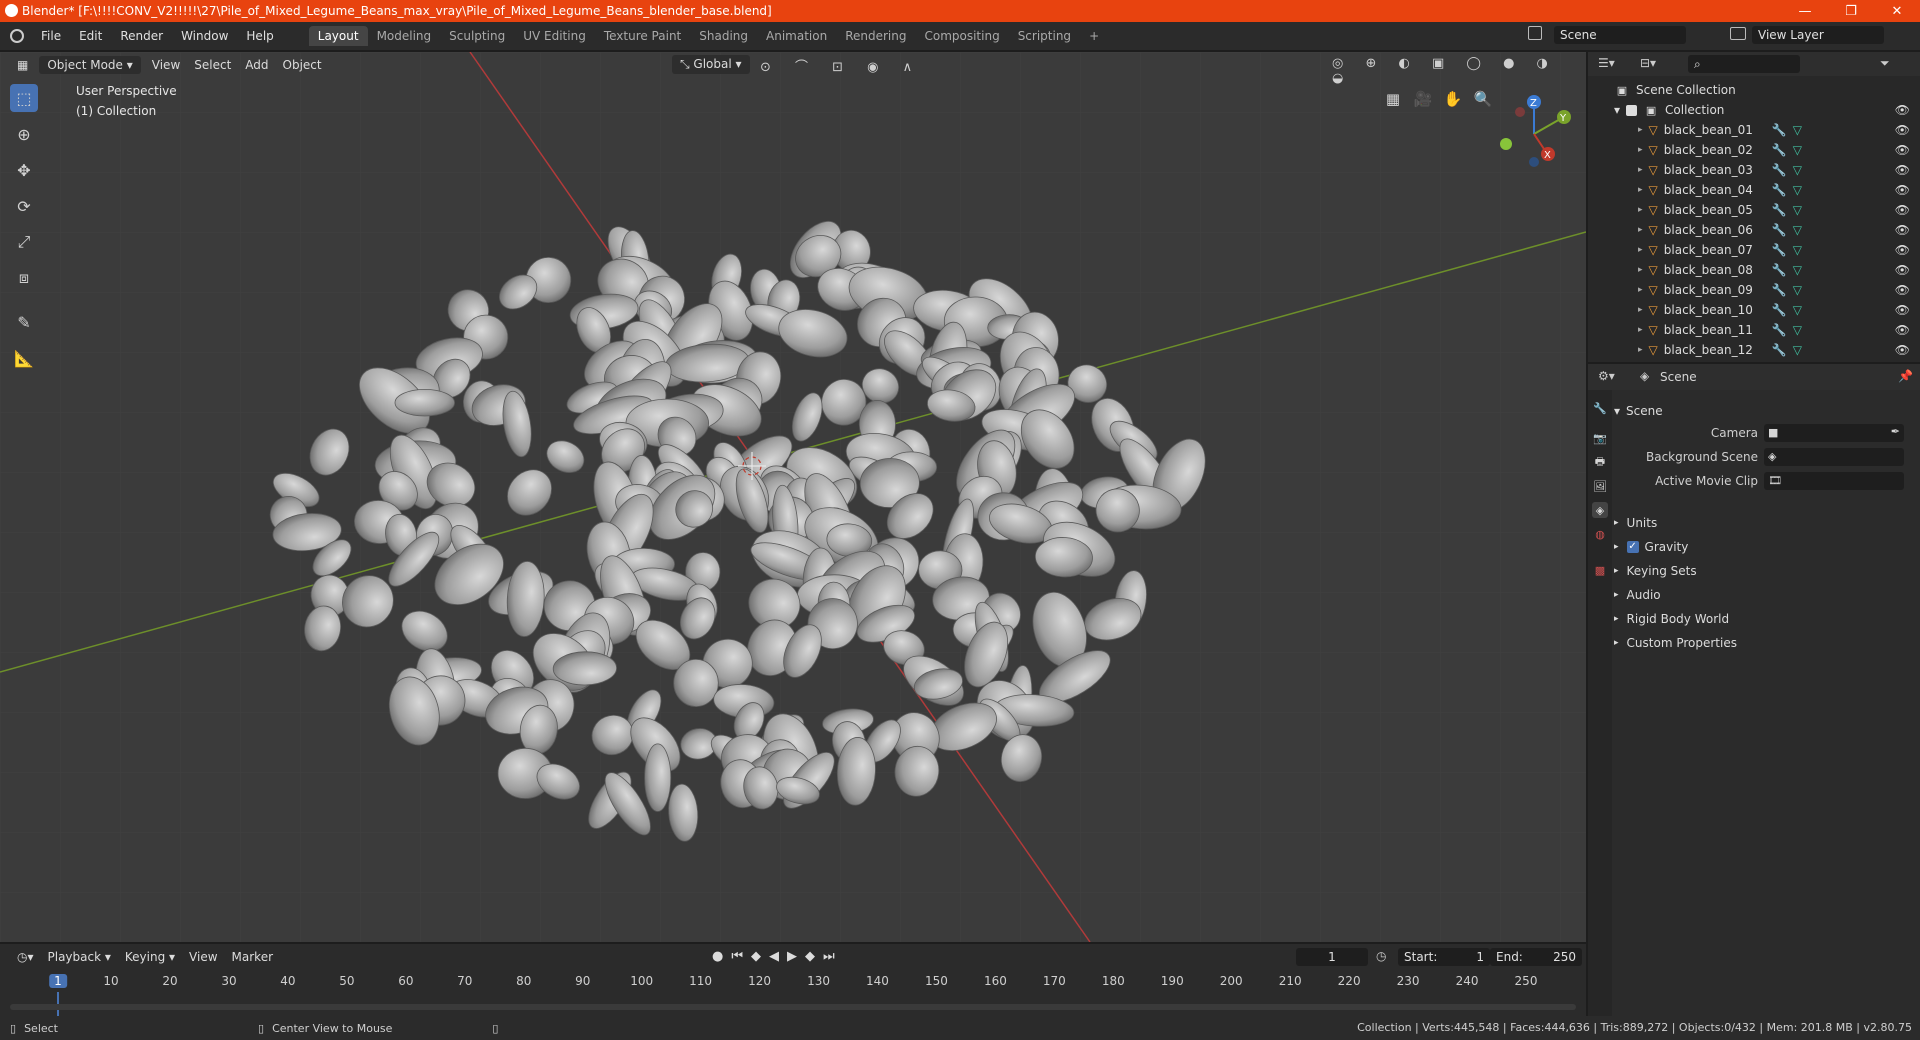 The width and height of the screenshot is (1920, 1040). I want to click on eyedropper-icon: ✒, so click(1895, 431).